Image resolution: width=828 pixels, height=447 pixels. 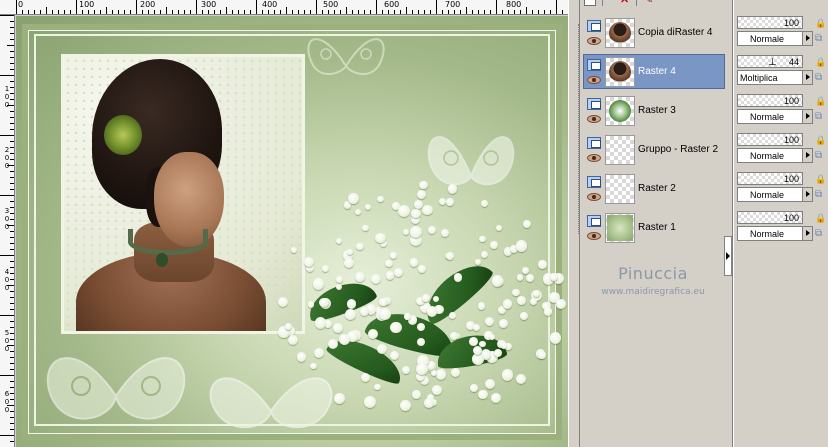 I want to click on layer-row: Gruppo - Raster 2, so click(x=654, y=149).